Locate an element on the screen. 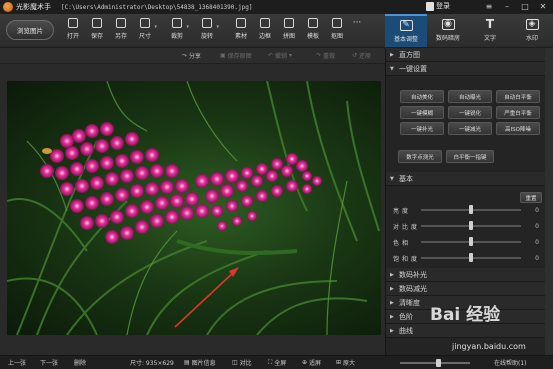  slider-label: 色相 is located at coordinates (402, 243).